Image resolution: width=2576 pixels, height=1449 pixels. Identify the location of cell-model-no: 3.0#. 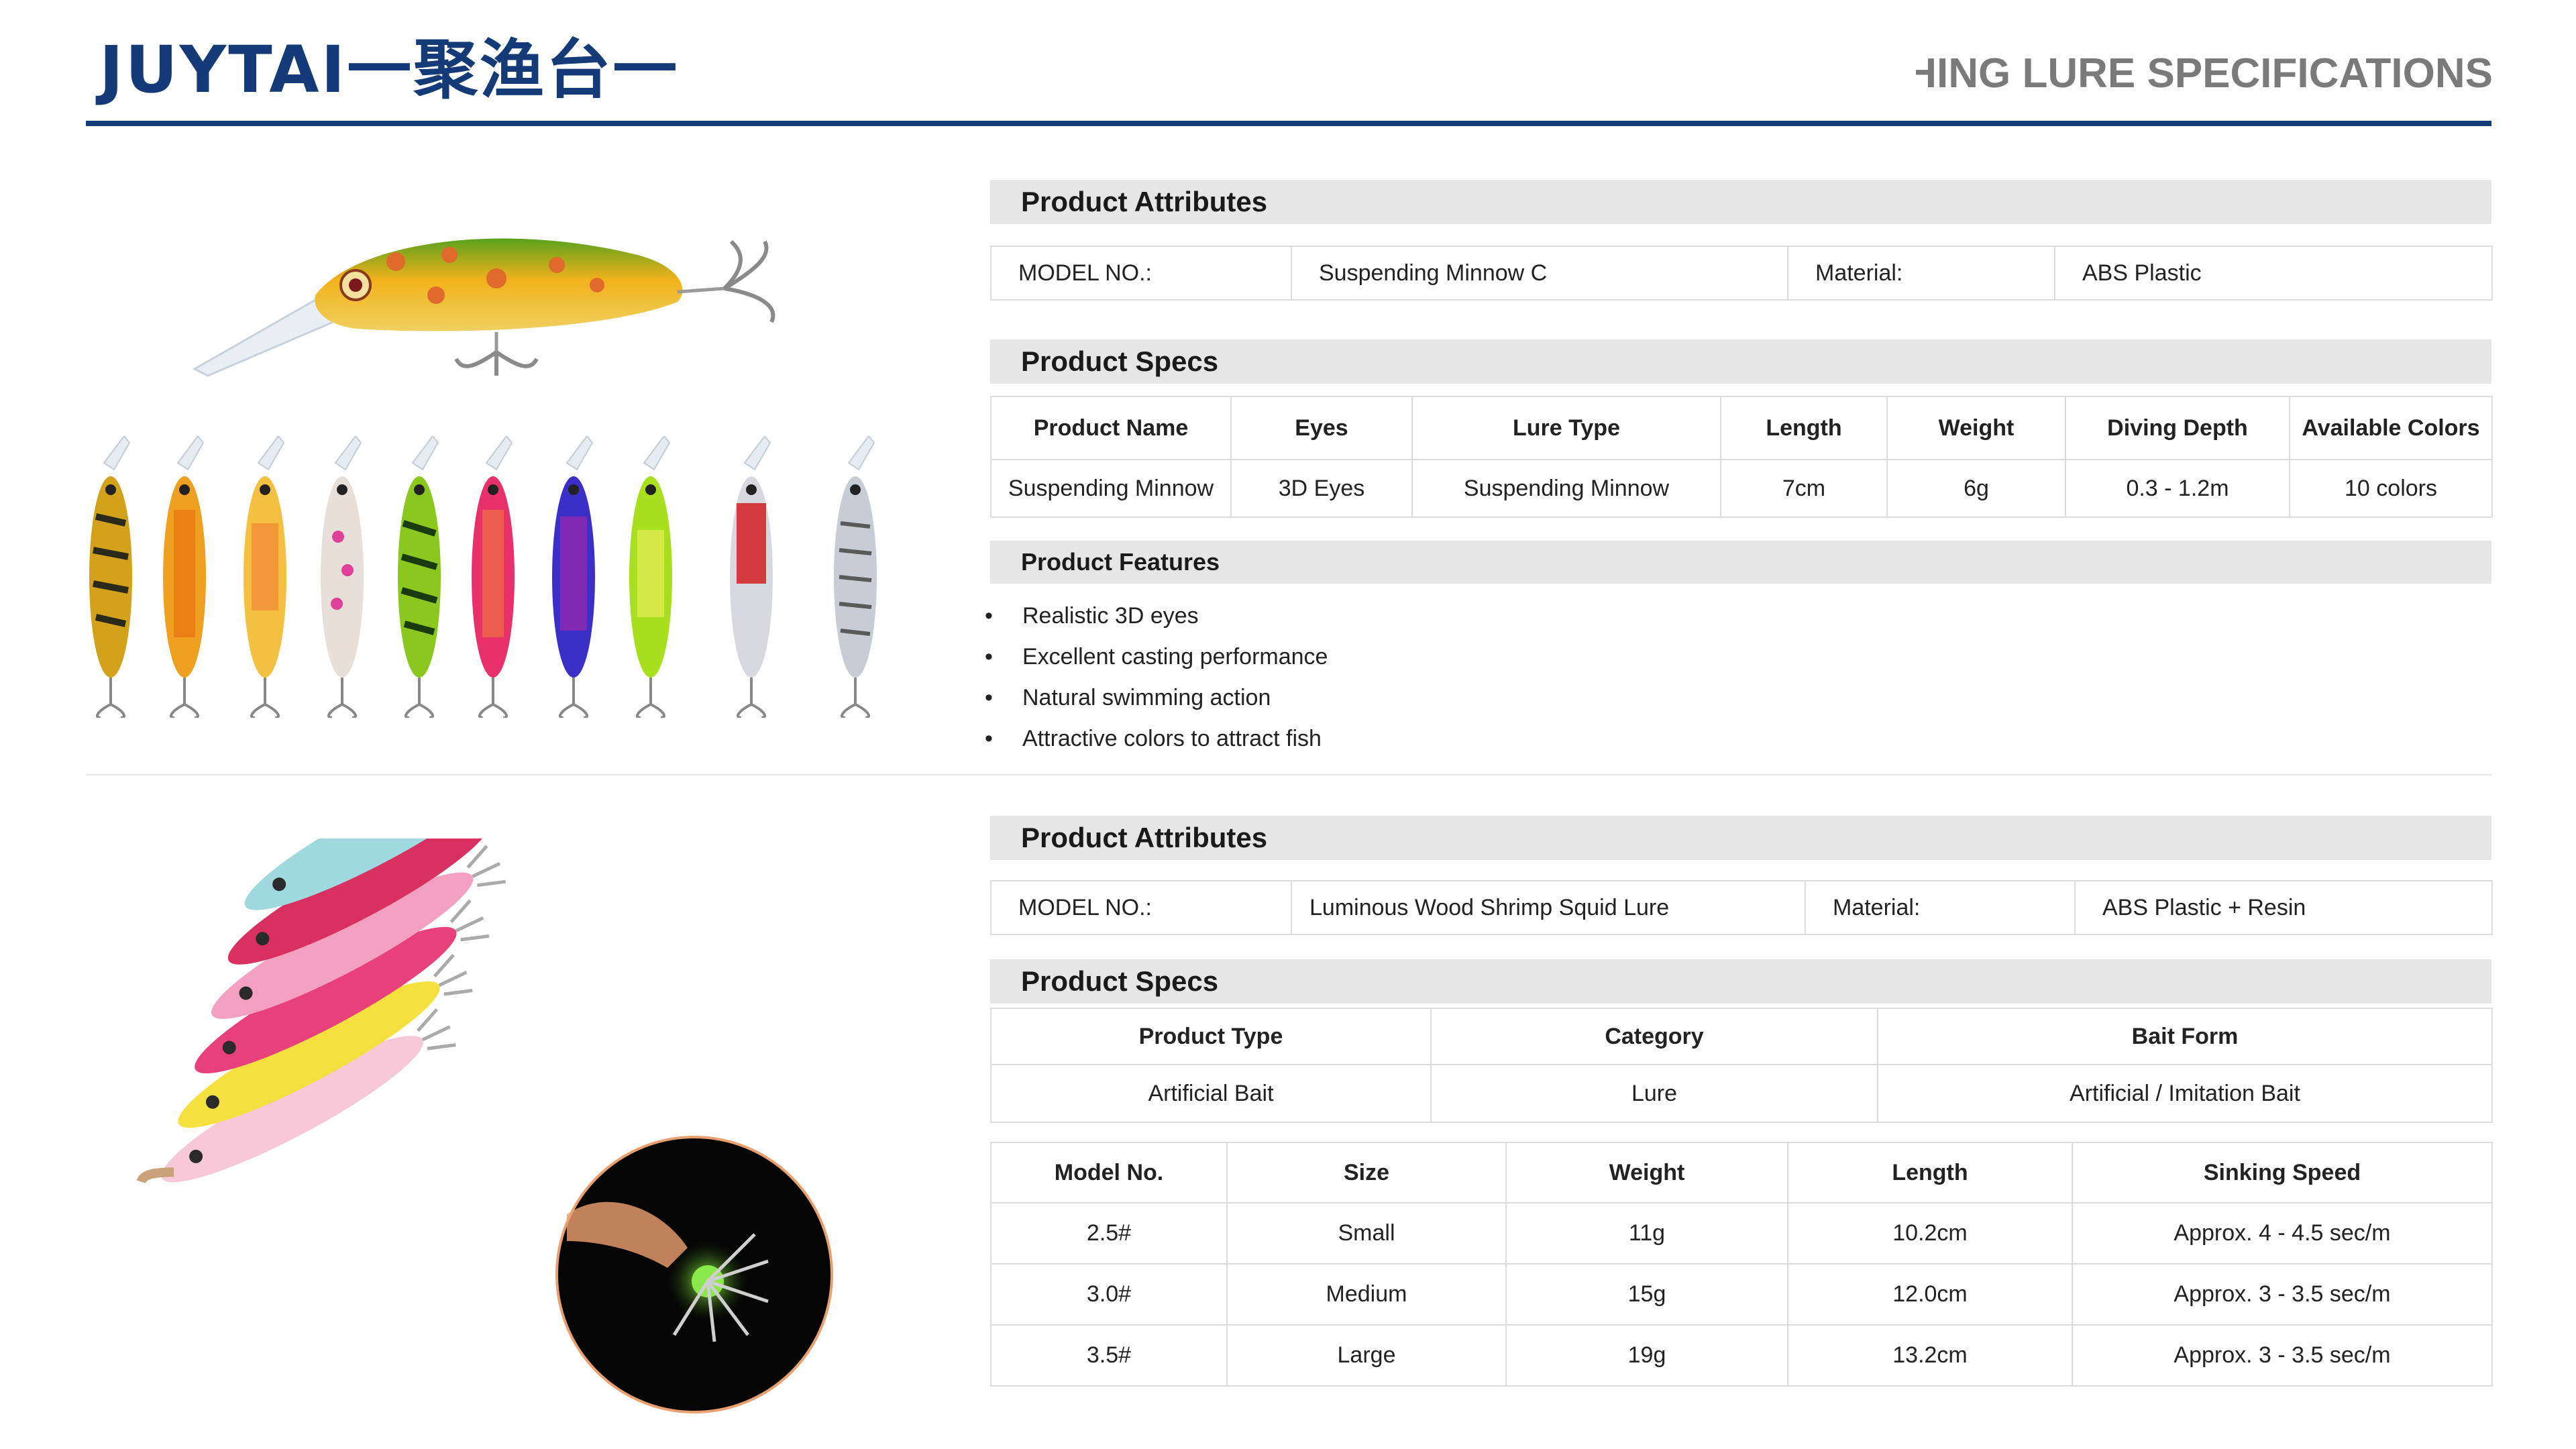
(1109, 1294).